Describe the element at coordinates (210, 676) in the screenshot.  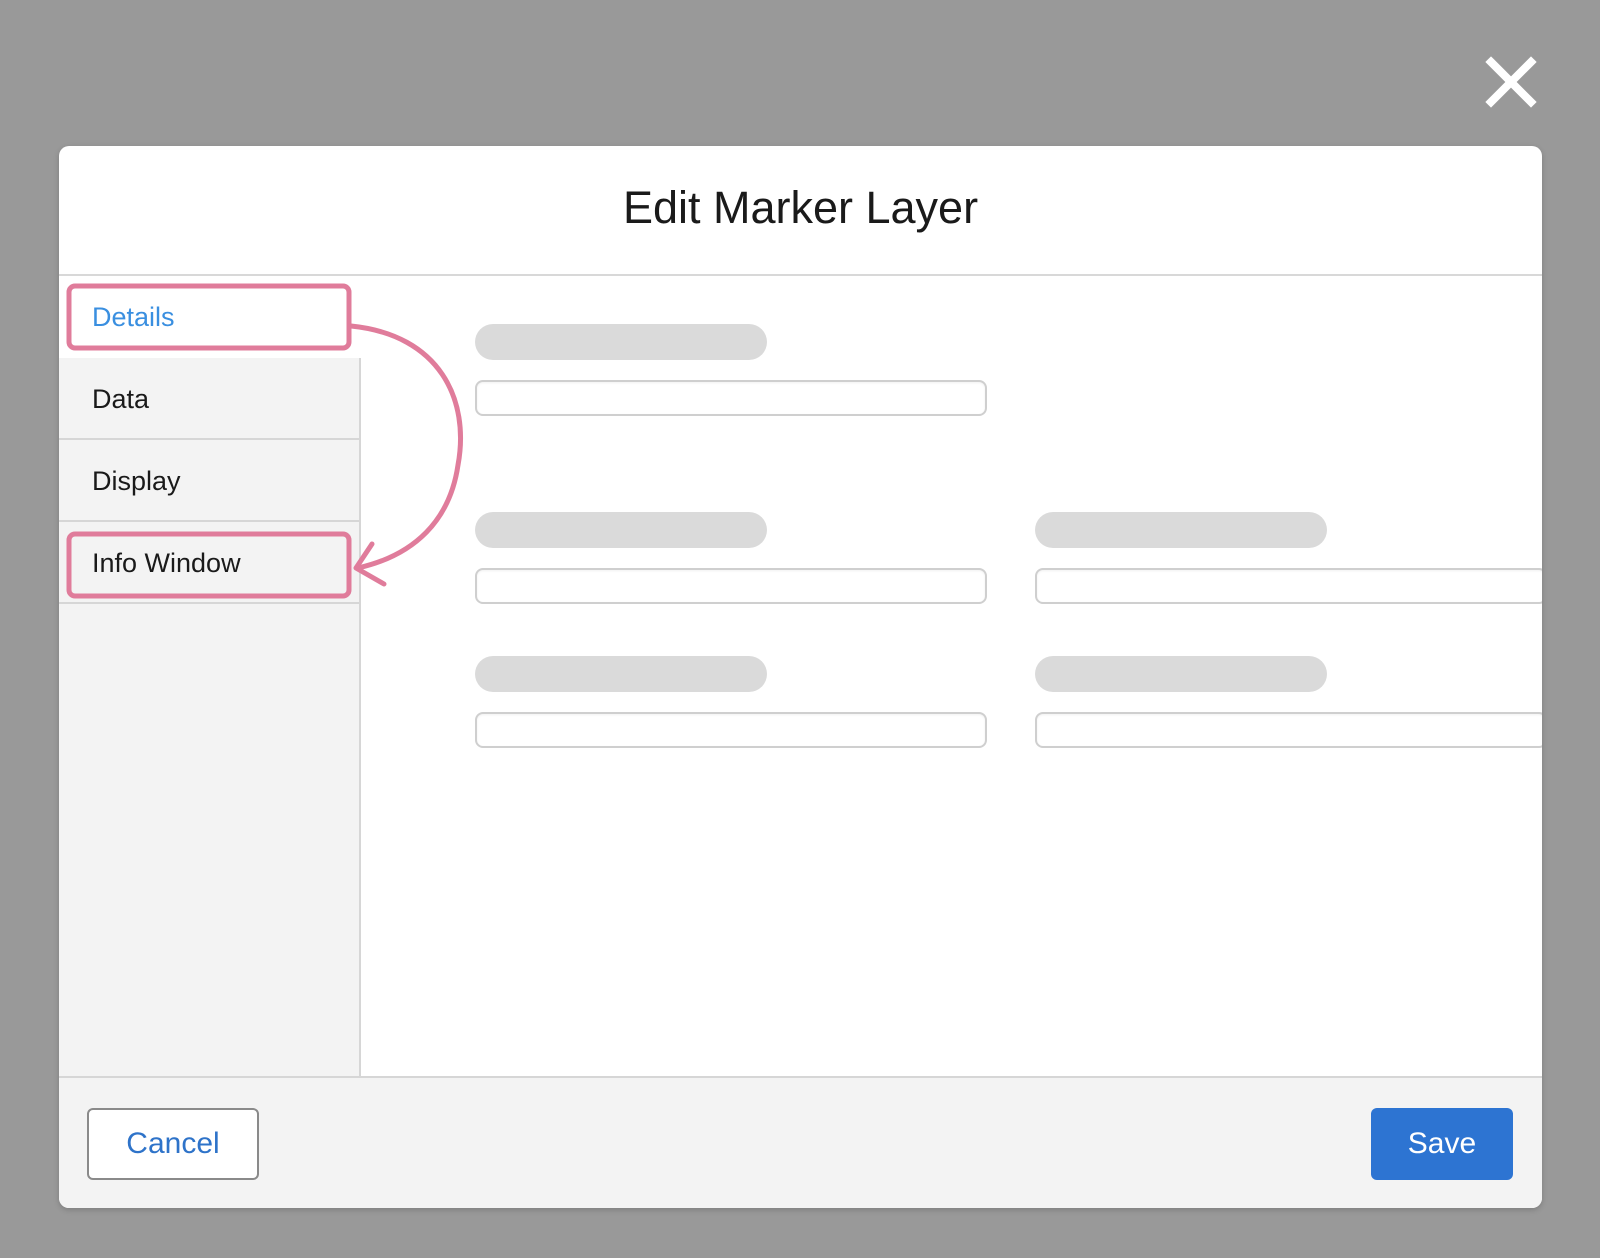
I see `dialog-sidebar: Details Data Display Info Window` at that location.